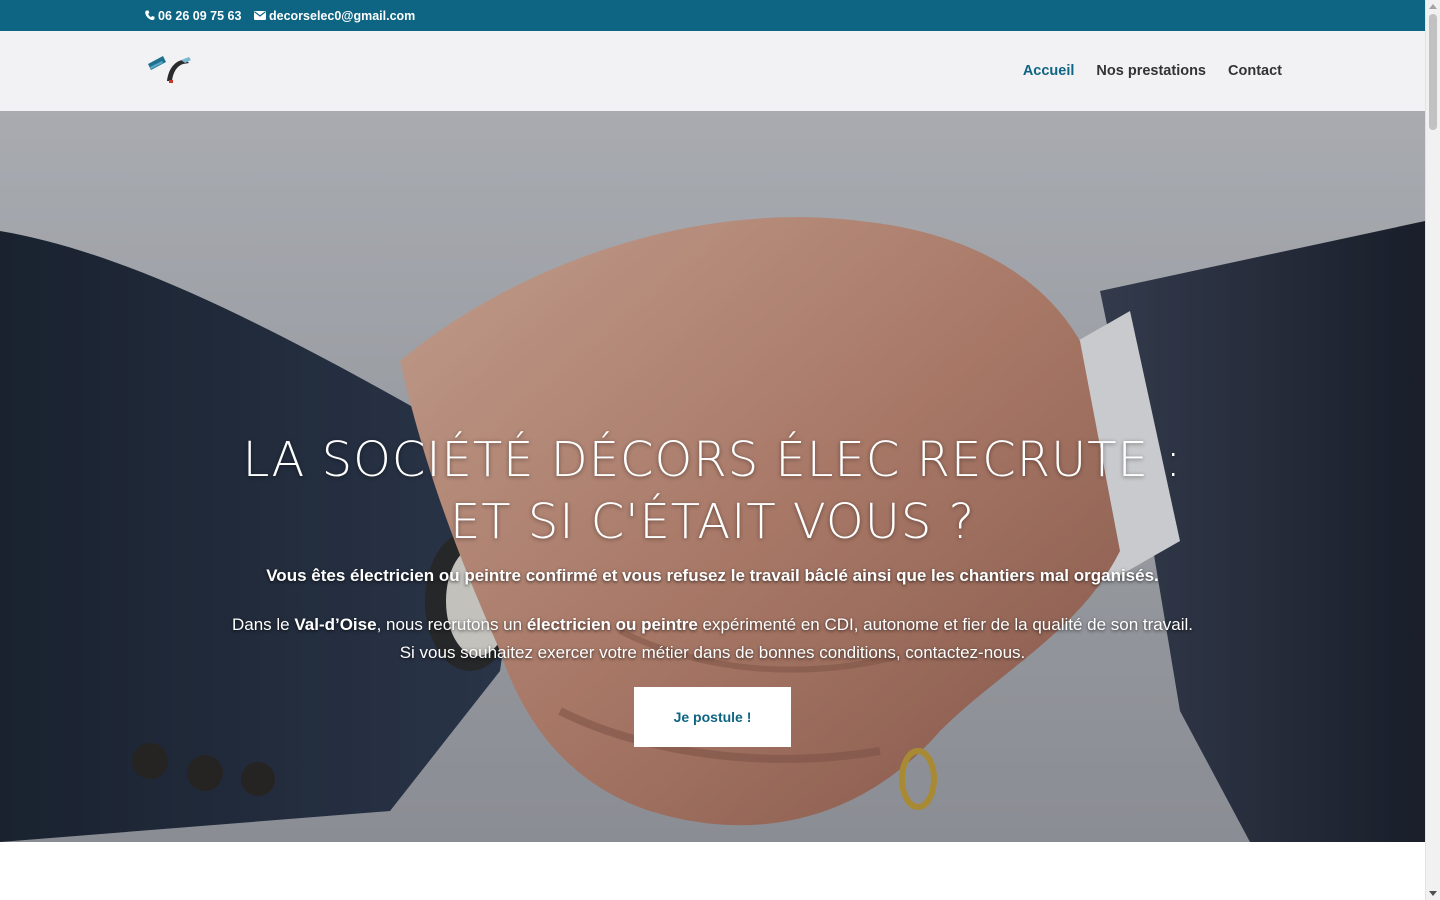 This screenshot has width=1440, height=900. Describe the element at coordinates (260, 15) in the screenshot. I see `envelope-icon` at that location.